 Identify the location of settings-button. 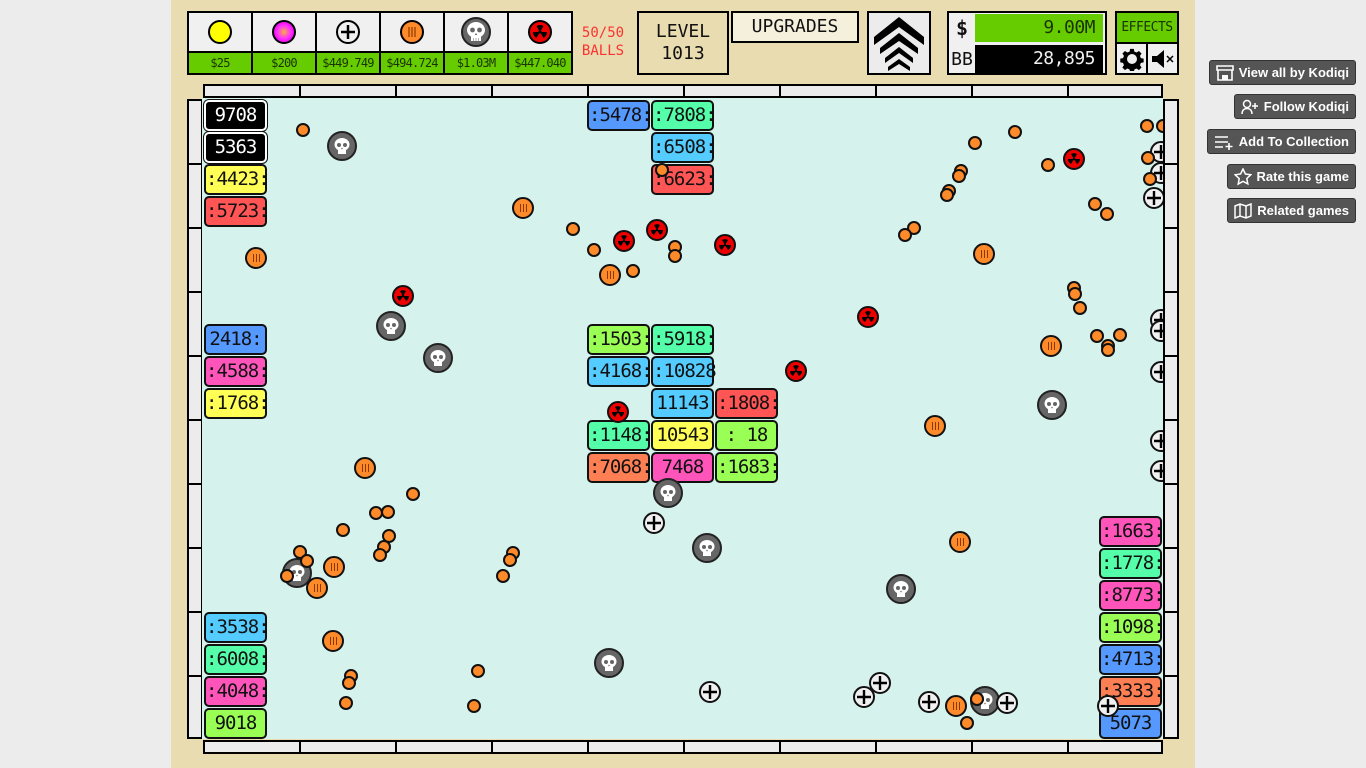
(1131, 58).